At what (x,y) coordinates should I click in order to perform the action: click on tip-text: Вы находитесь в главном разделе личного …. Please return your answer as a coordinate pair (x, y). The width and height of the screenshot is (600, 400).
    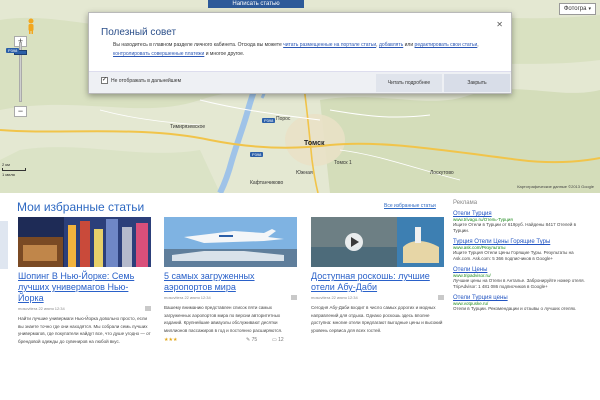
    Looking at the image, I should click on (198, 45).